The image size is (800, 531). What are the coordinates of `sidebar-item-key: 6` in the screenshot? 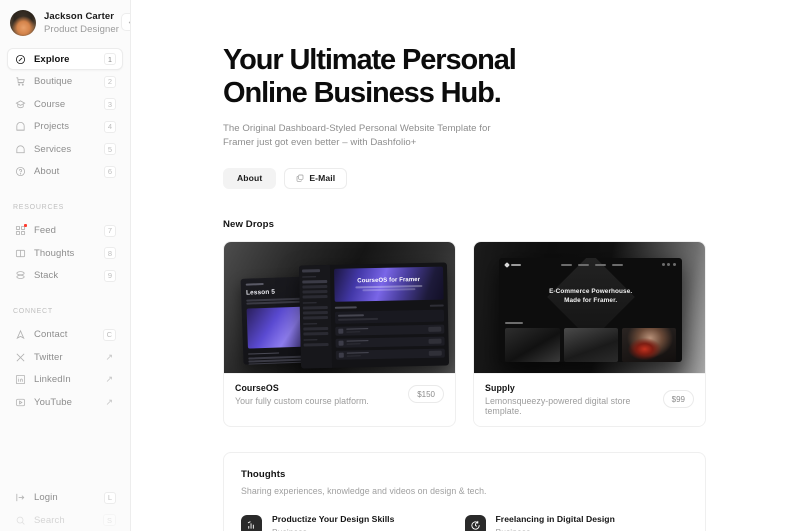 It's located at (109, 171).